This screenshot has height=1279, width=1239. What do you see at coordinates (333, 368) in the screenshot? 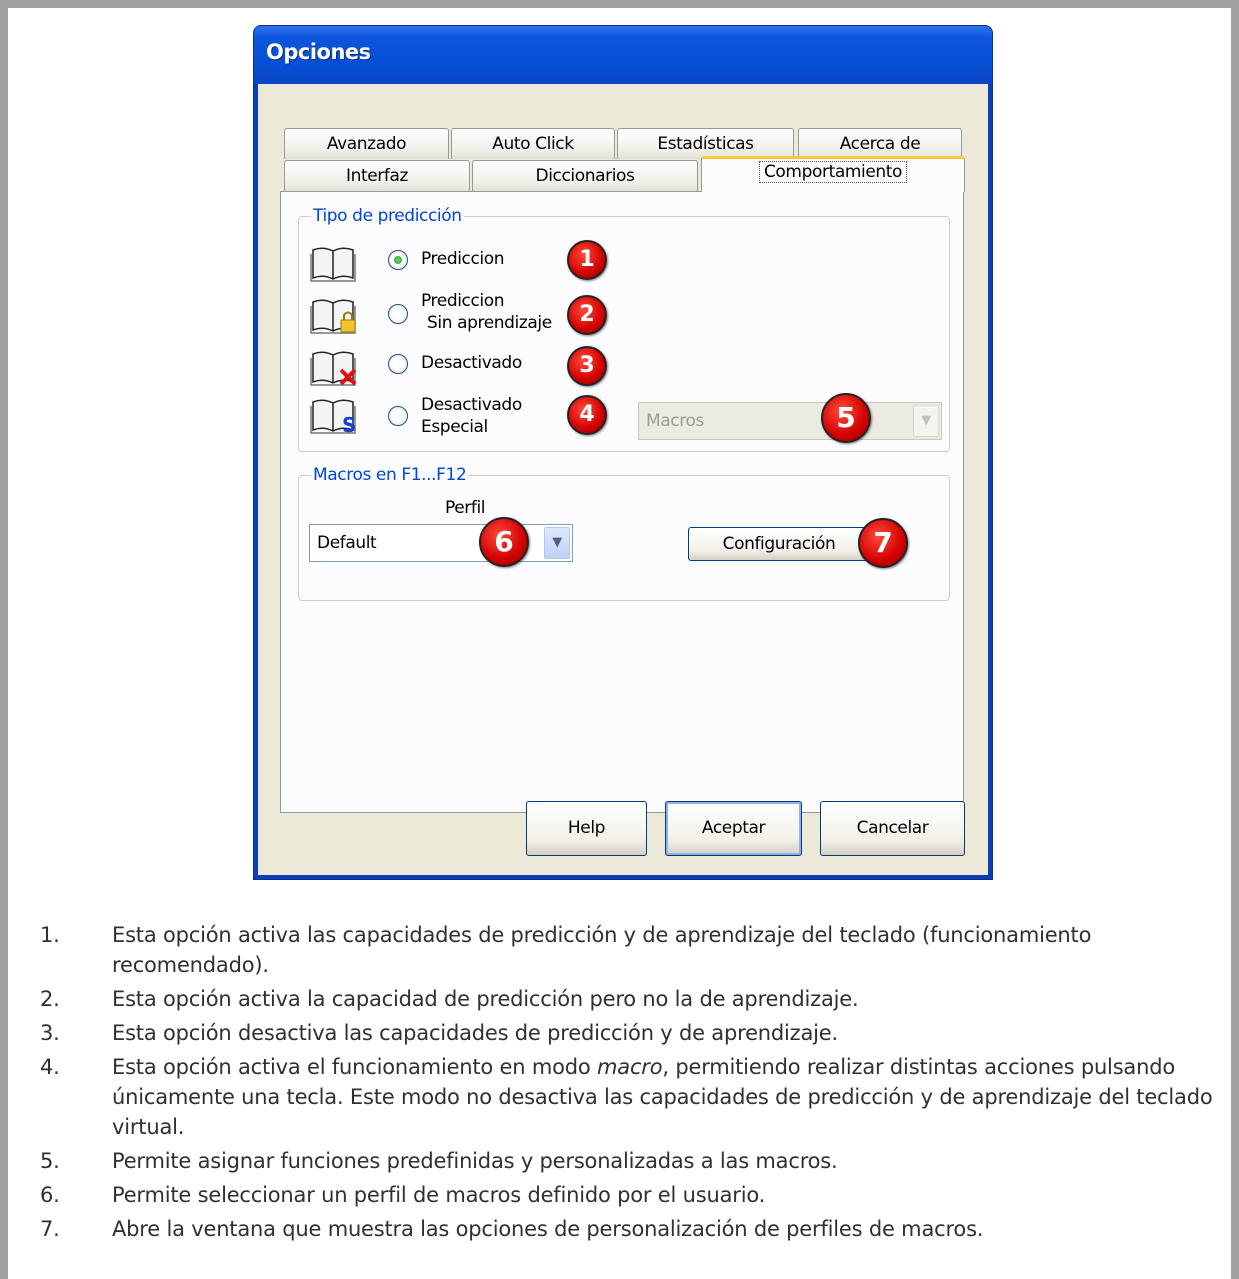
I see `book-disabled-icon` at bounding box center [333, 368].